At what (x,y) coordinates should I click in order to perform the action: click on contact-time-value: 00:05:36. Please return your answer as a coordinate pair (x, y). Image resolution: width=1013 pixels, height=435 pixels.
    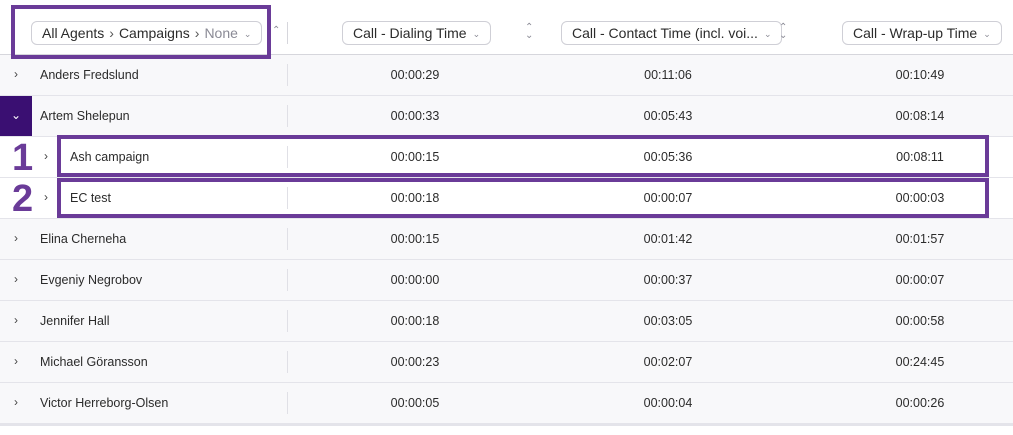
    Looking at the image, I should click on (668, 157).